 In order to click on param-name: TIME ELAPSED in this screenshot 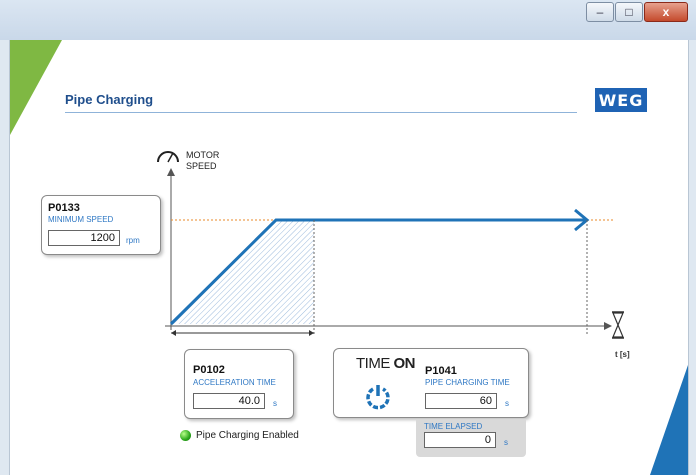, I will do `click(453, 426)`.